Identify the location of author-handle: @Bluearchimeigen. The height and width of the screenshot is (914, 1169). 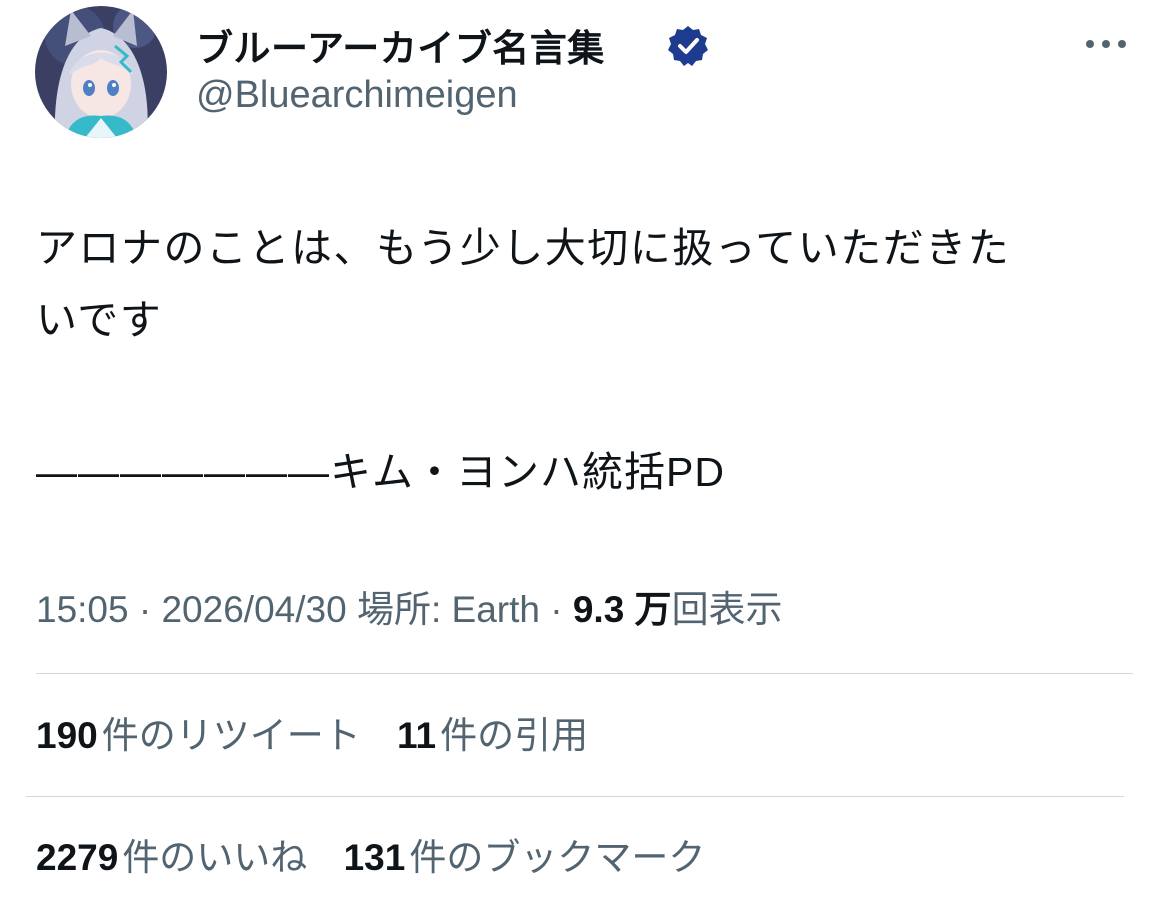
(357, 95).